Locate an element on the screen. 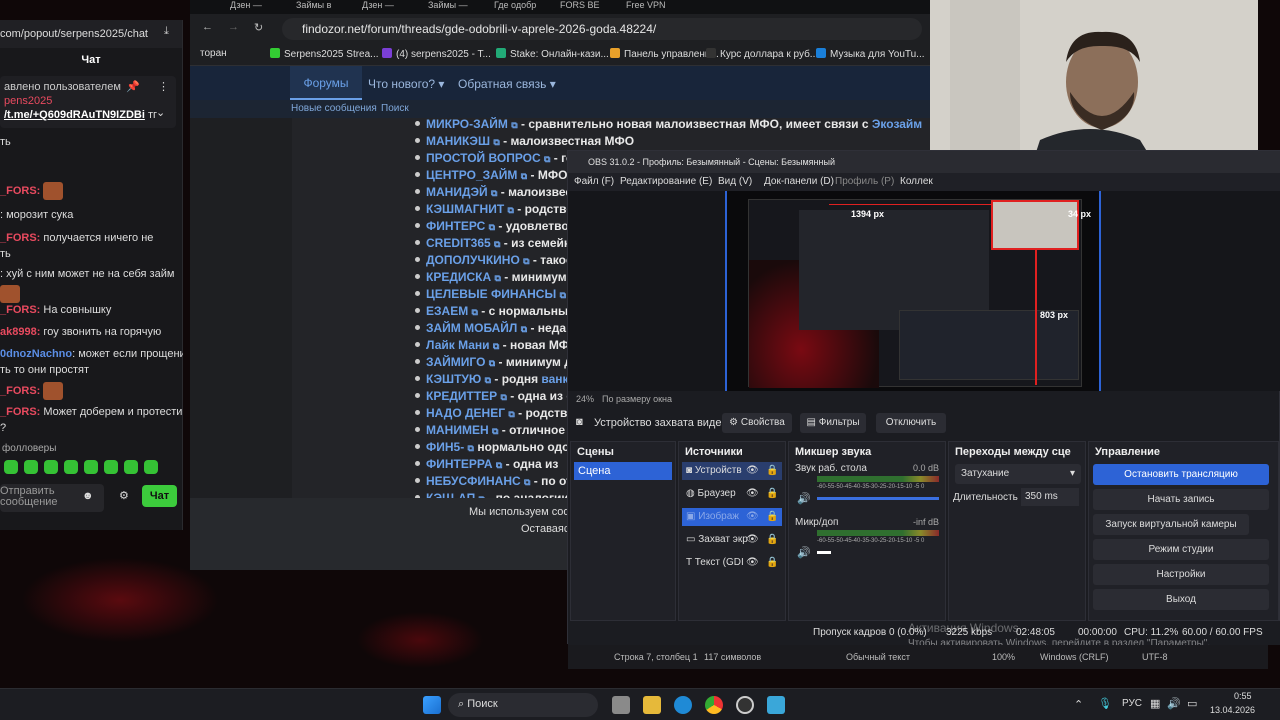 This screenshot has height=720, width=1280. obs-menu-item: Док-панели (D) is located at coordinates (799, 181).